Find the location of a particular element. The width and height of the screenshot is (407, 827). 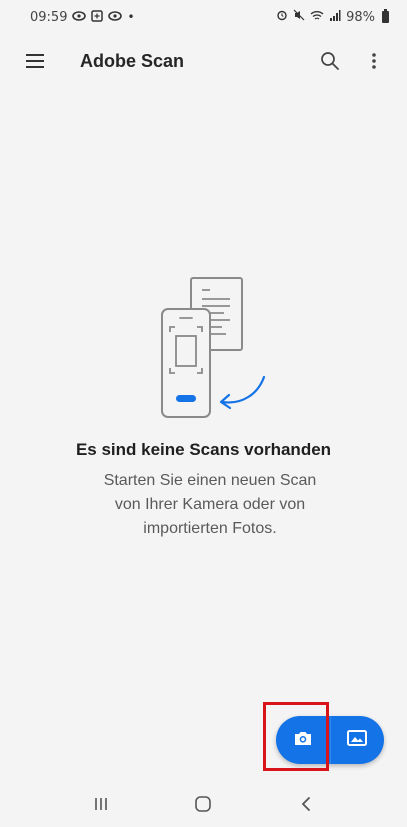

camera-icon is located at coordinates (303, 740).